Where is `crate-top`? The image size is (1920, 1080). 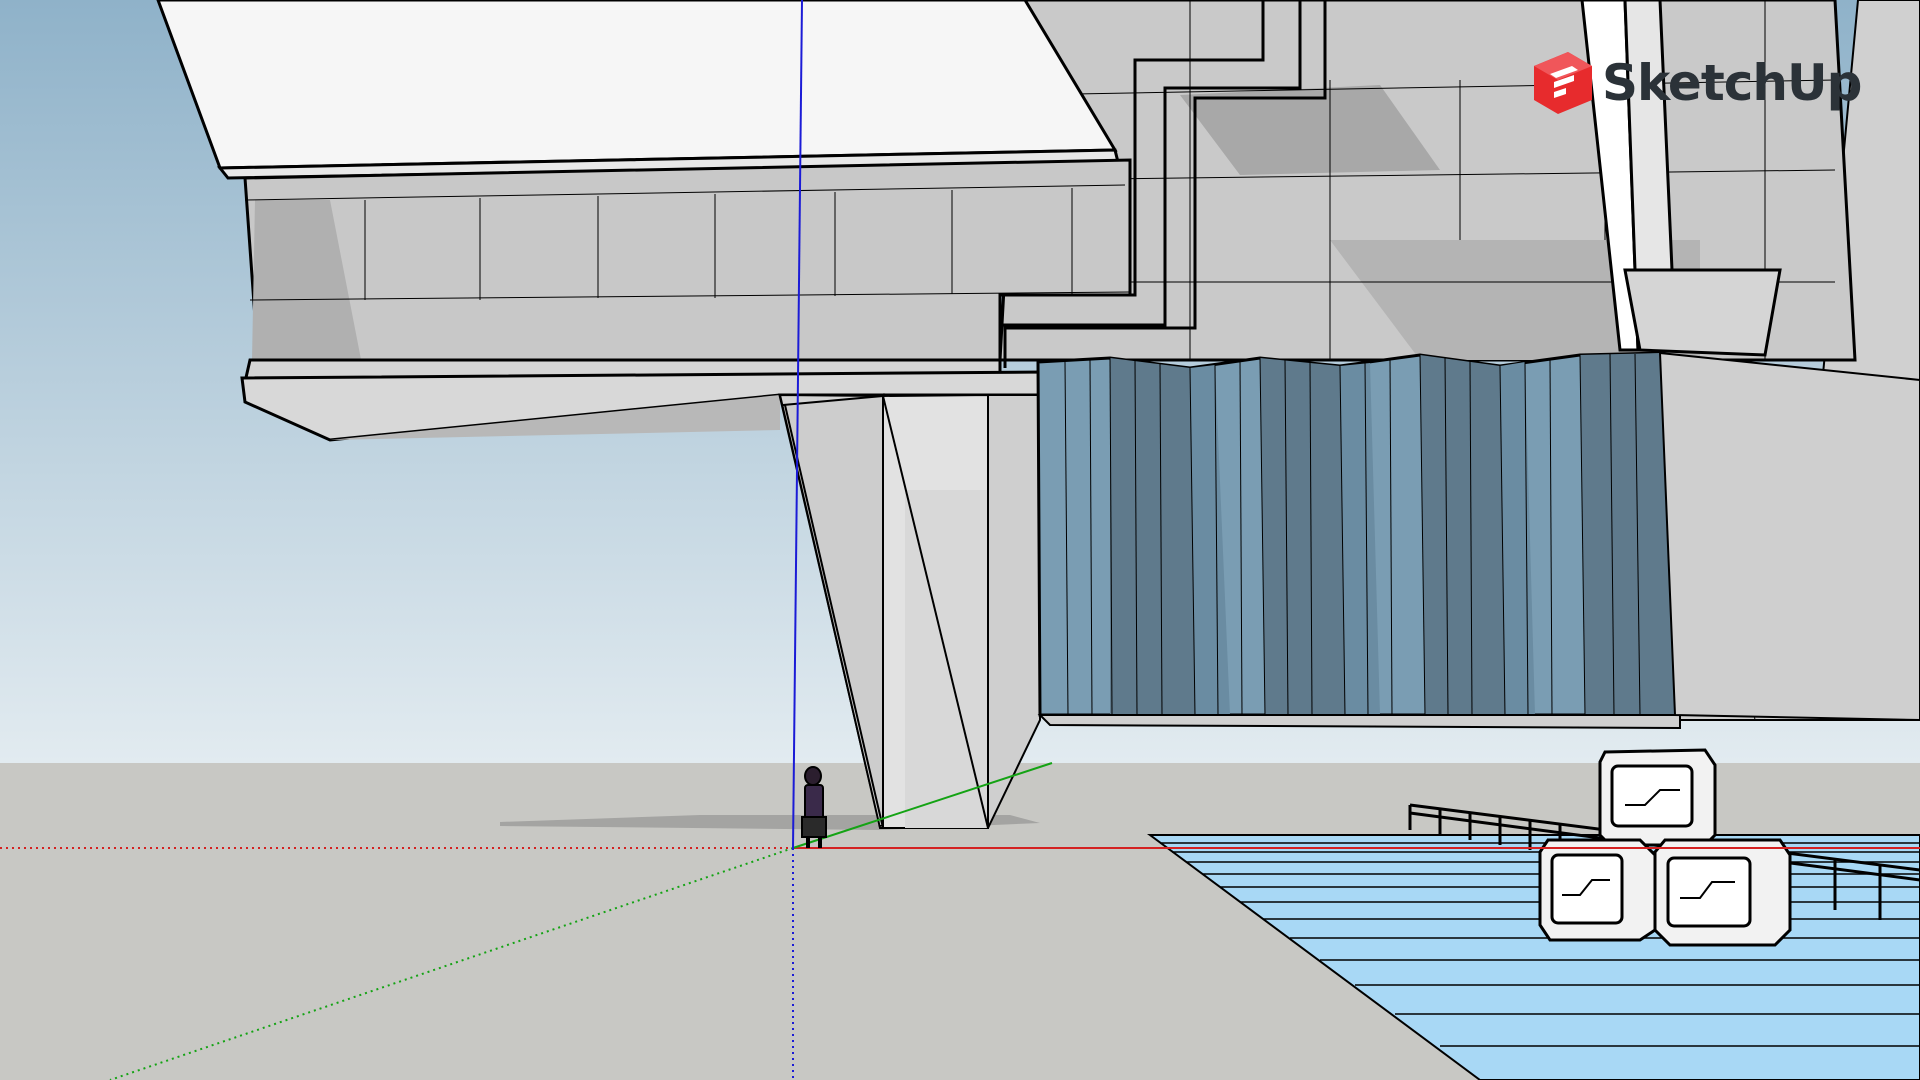 crate-top is located at coordinates (1657, 797).